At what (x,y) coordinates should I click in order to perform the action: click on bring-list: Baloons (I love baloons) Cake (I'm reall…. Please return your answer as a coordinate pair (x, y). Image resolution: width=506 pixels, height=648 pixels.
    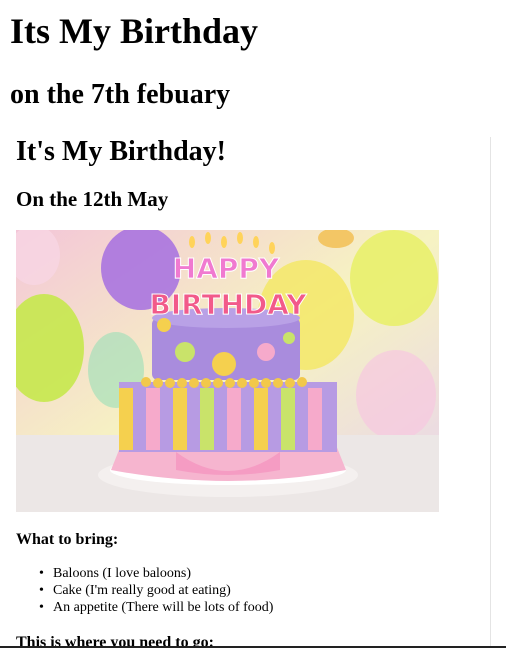
    Looking at the image, I should click on (144, 590).